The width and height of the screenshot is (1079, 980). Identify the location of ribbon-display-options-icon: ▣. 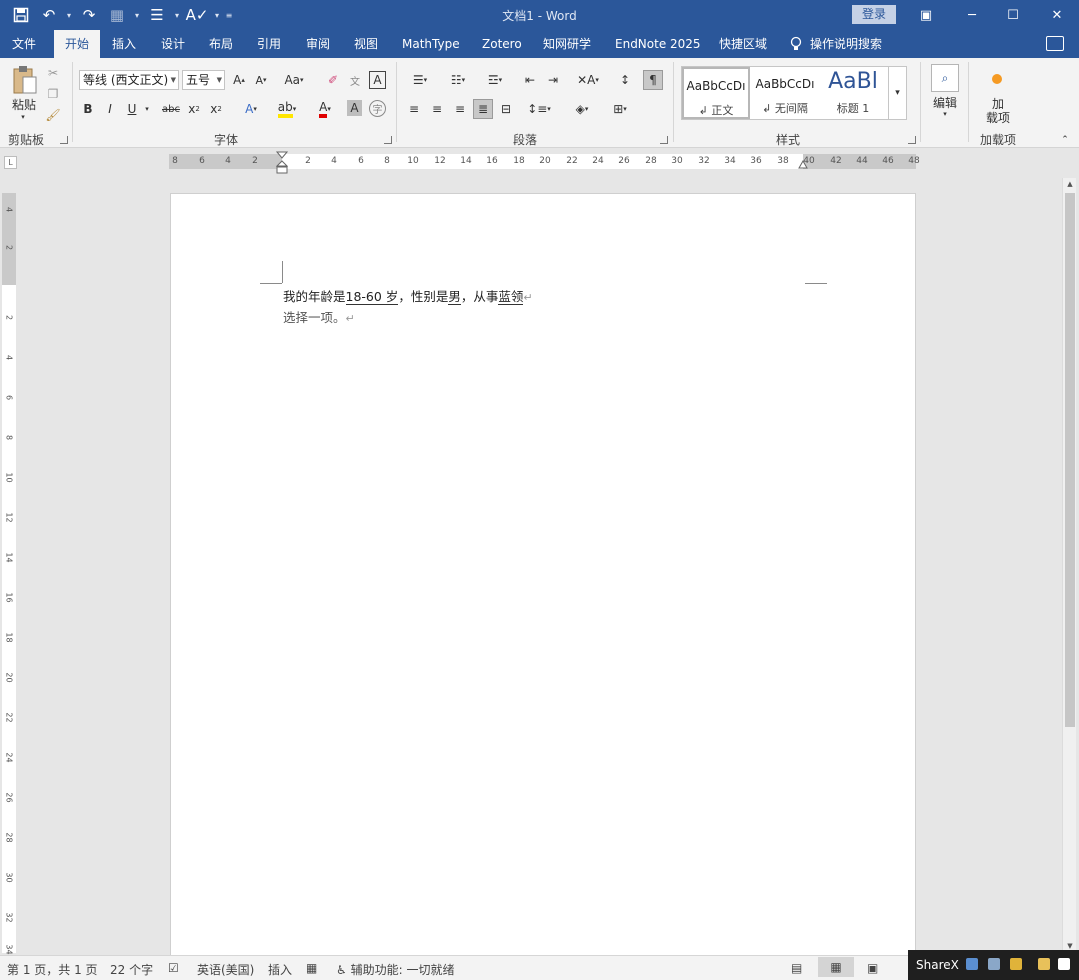
(926, 15).